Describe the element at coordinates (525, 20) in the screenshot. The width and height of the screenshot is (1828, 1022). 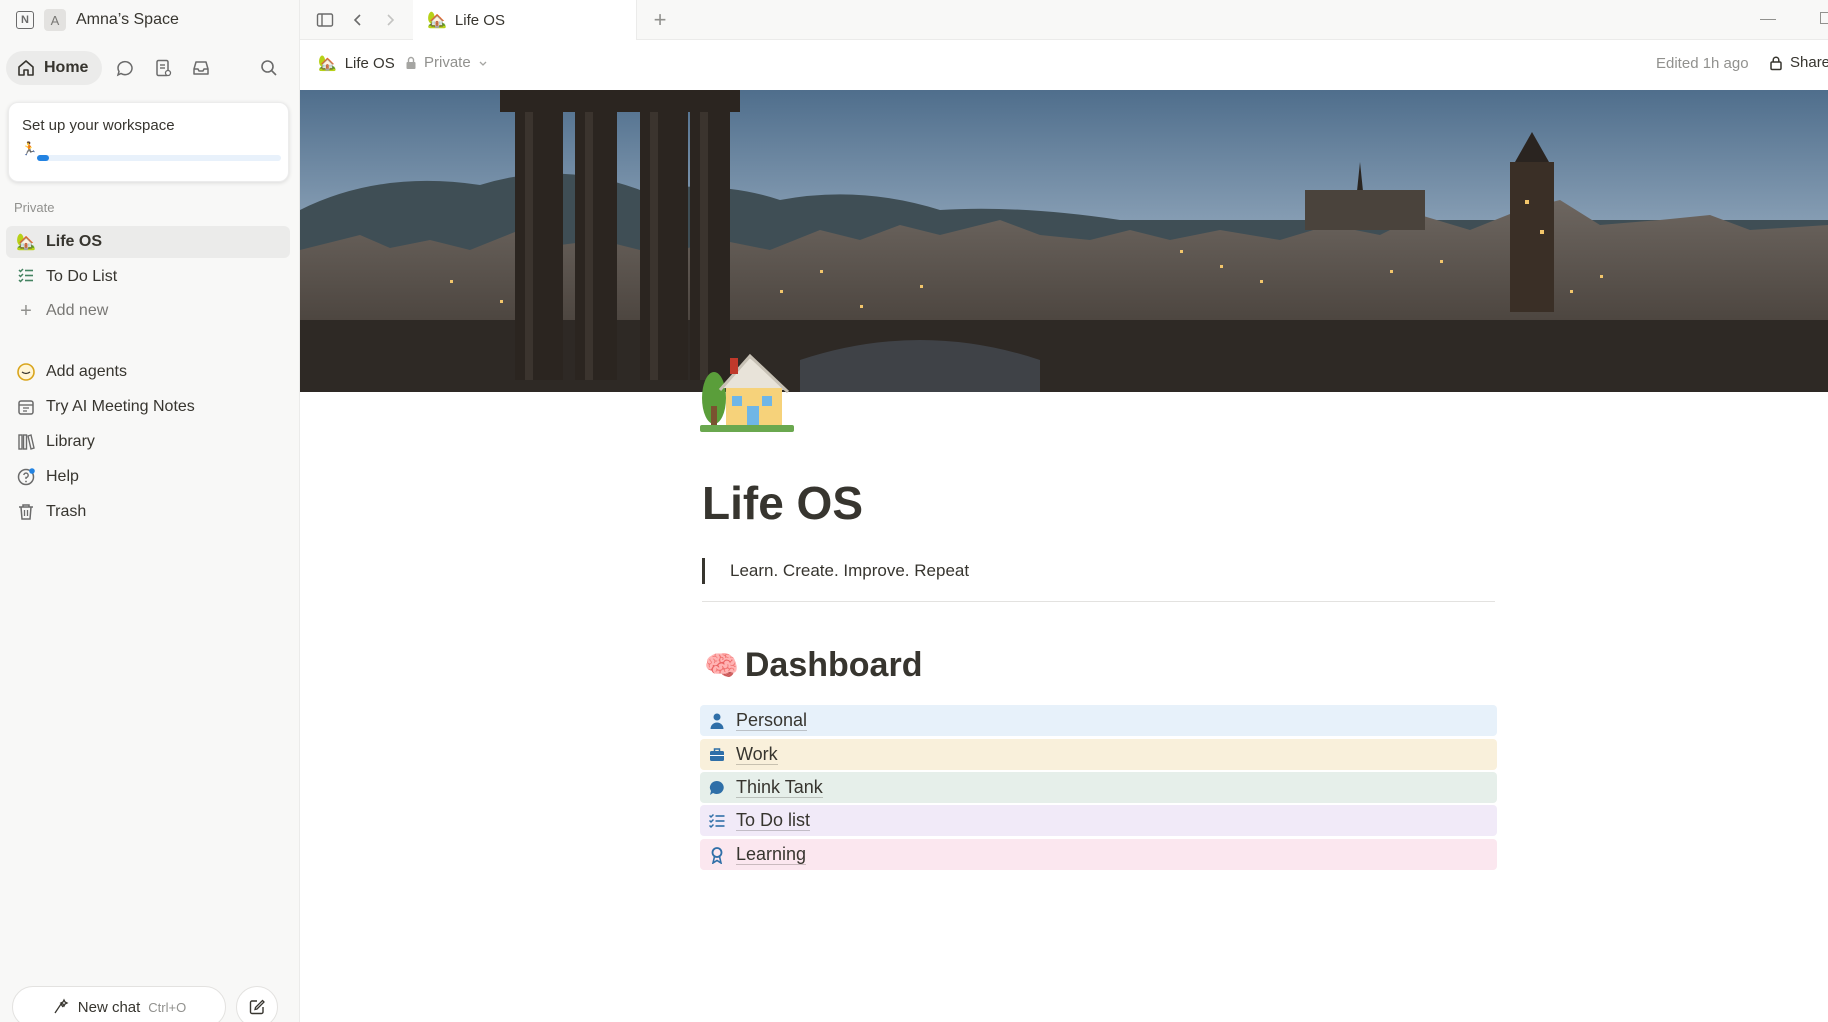
I see `tab-life-os: 🏡 Life OS` at that location.